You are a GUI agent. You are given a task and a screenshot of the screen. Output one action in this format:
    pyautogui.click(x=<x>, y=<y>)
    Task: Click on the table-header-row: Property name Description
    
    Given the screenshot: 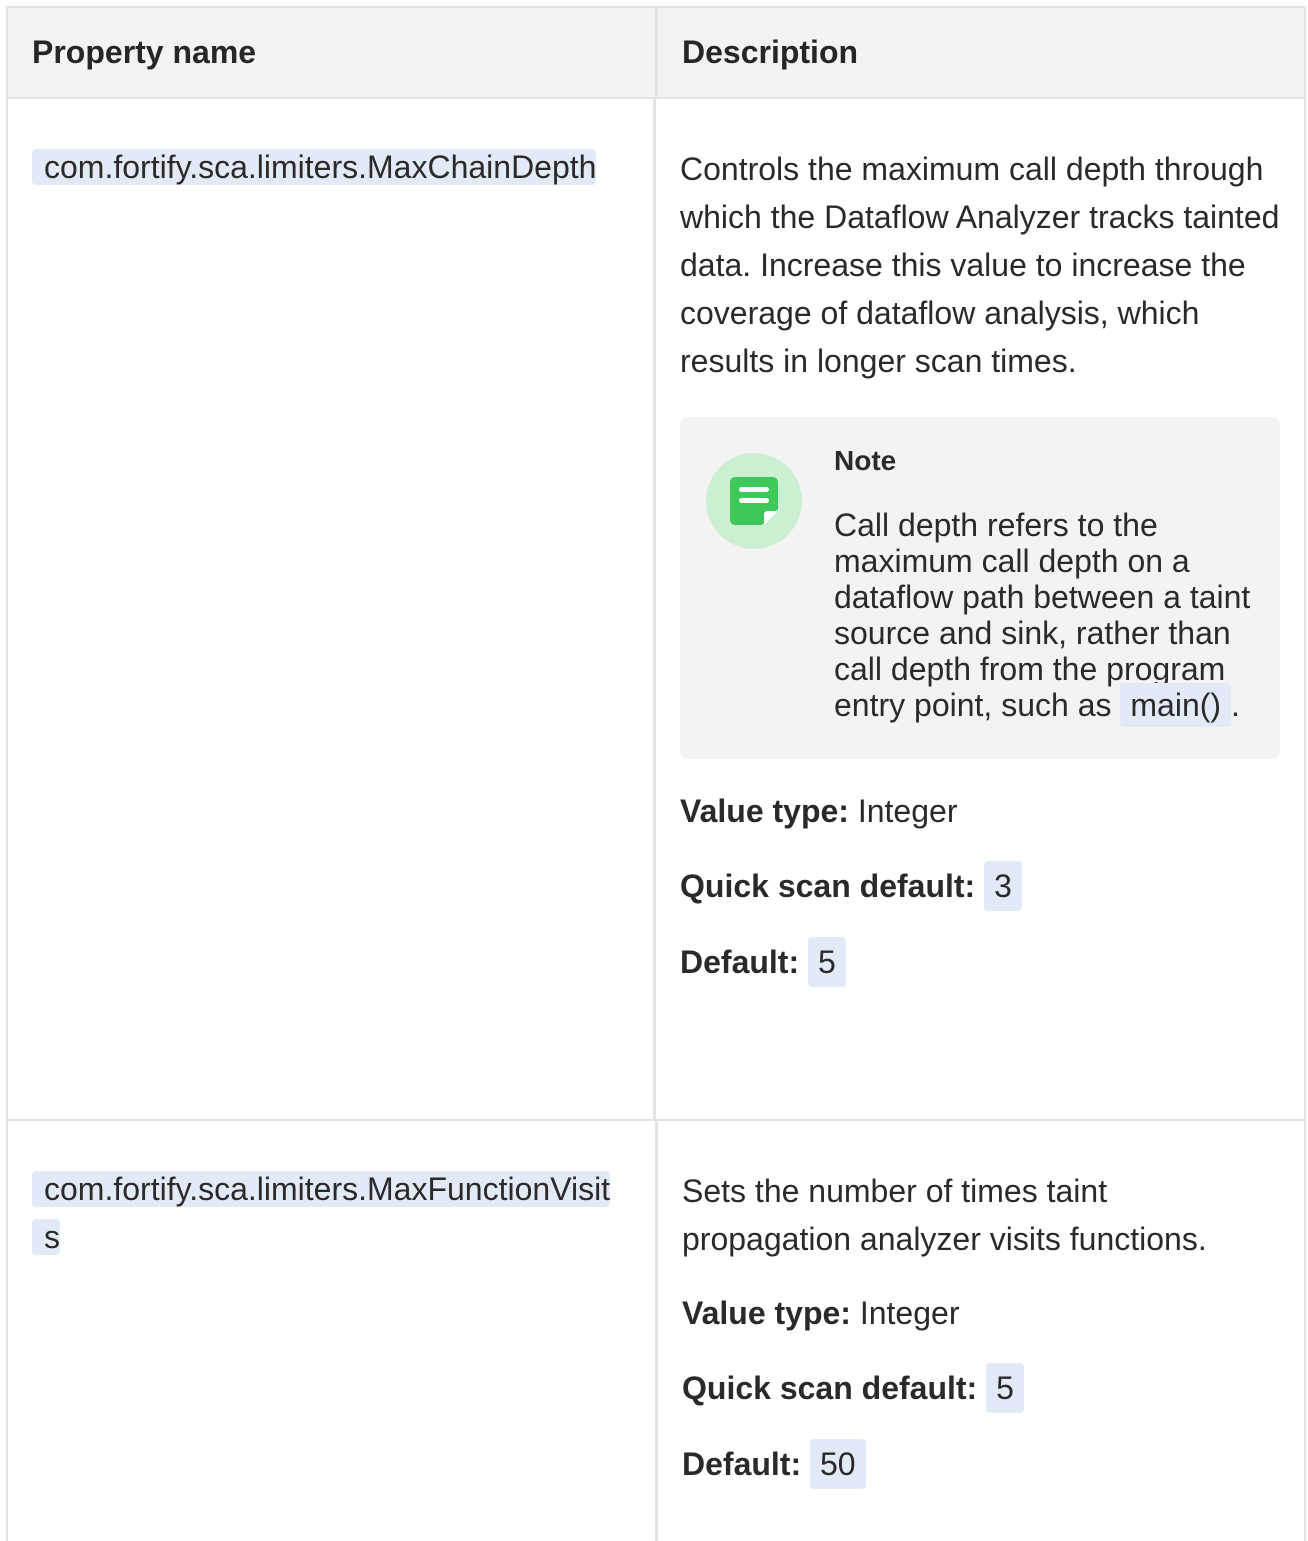 What is the action you would take?
    pyautogui.click(x=656, y=53)
    